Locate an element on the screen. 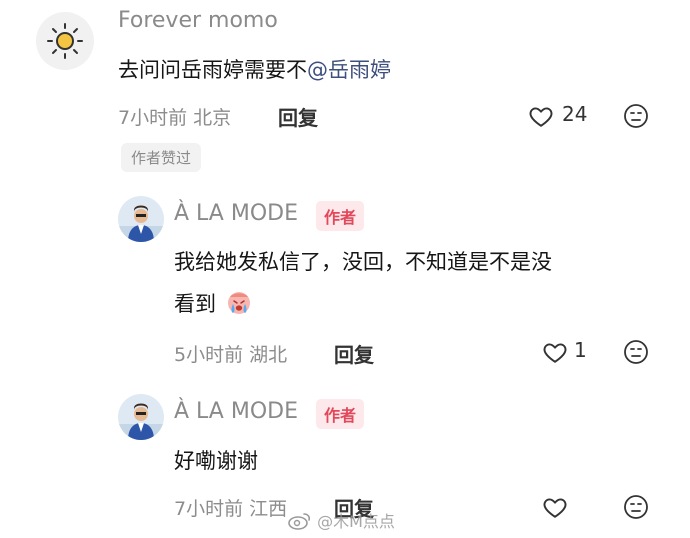  comment-text-prefix: 去问问岳雨婷需要不 is located at coordinates (212, 70).